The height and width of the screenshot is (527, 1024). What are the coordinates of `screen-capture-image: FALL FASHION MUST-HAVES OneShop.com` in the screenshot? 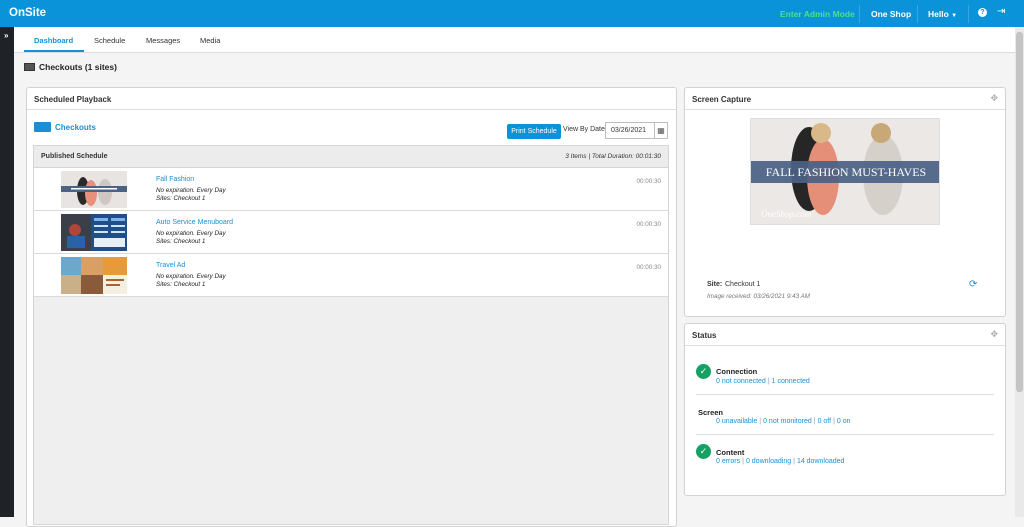 It's located at (845, 171).